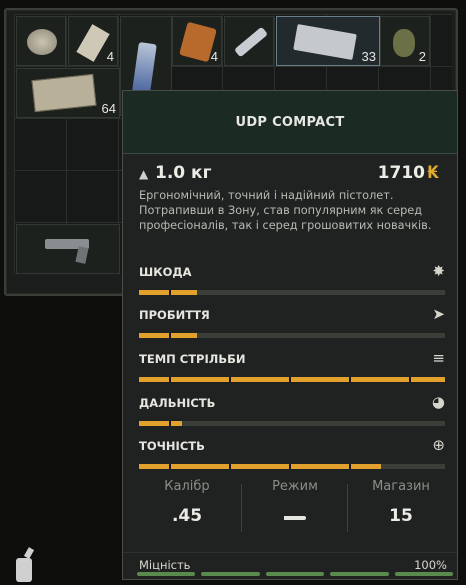 The width and height of the screenshot is (466, 585). Describe the element at coordinates (292, 457) in the screenshot. I see `stat-accuracy: ТОЧНІСТЬ ⊕` at that location.